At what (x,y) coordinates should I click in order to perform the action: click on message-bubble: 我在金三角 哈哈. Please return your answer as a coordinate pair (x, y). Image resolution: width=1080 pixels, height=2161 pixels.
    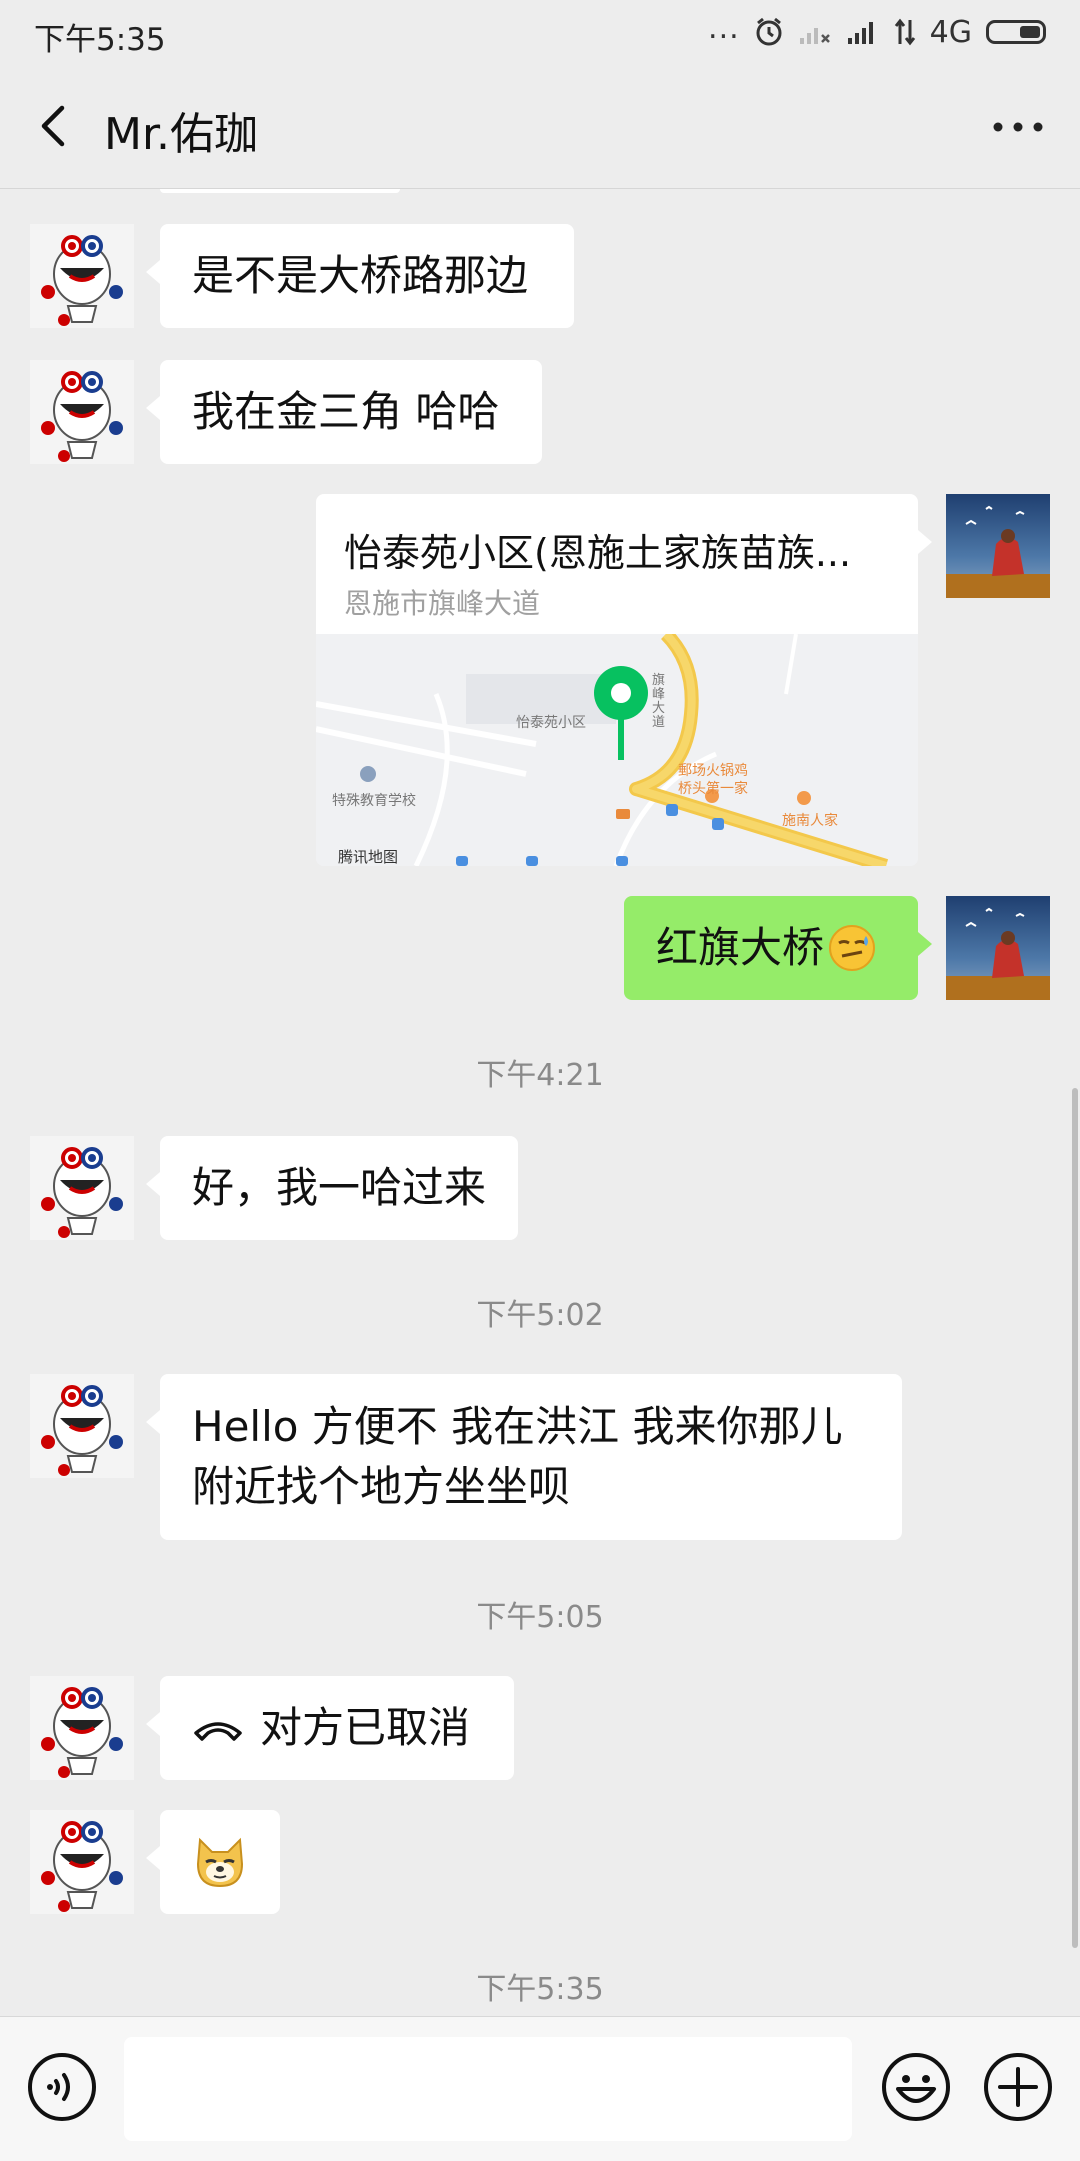
    Looking at the image, I should click on (344, 412).